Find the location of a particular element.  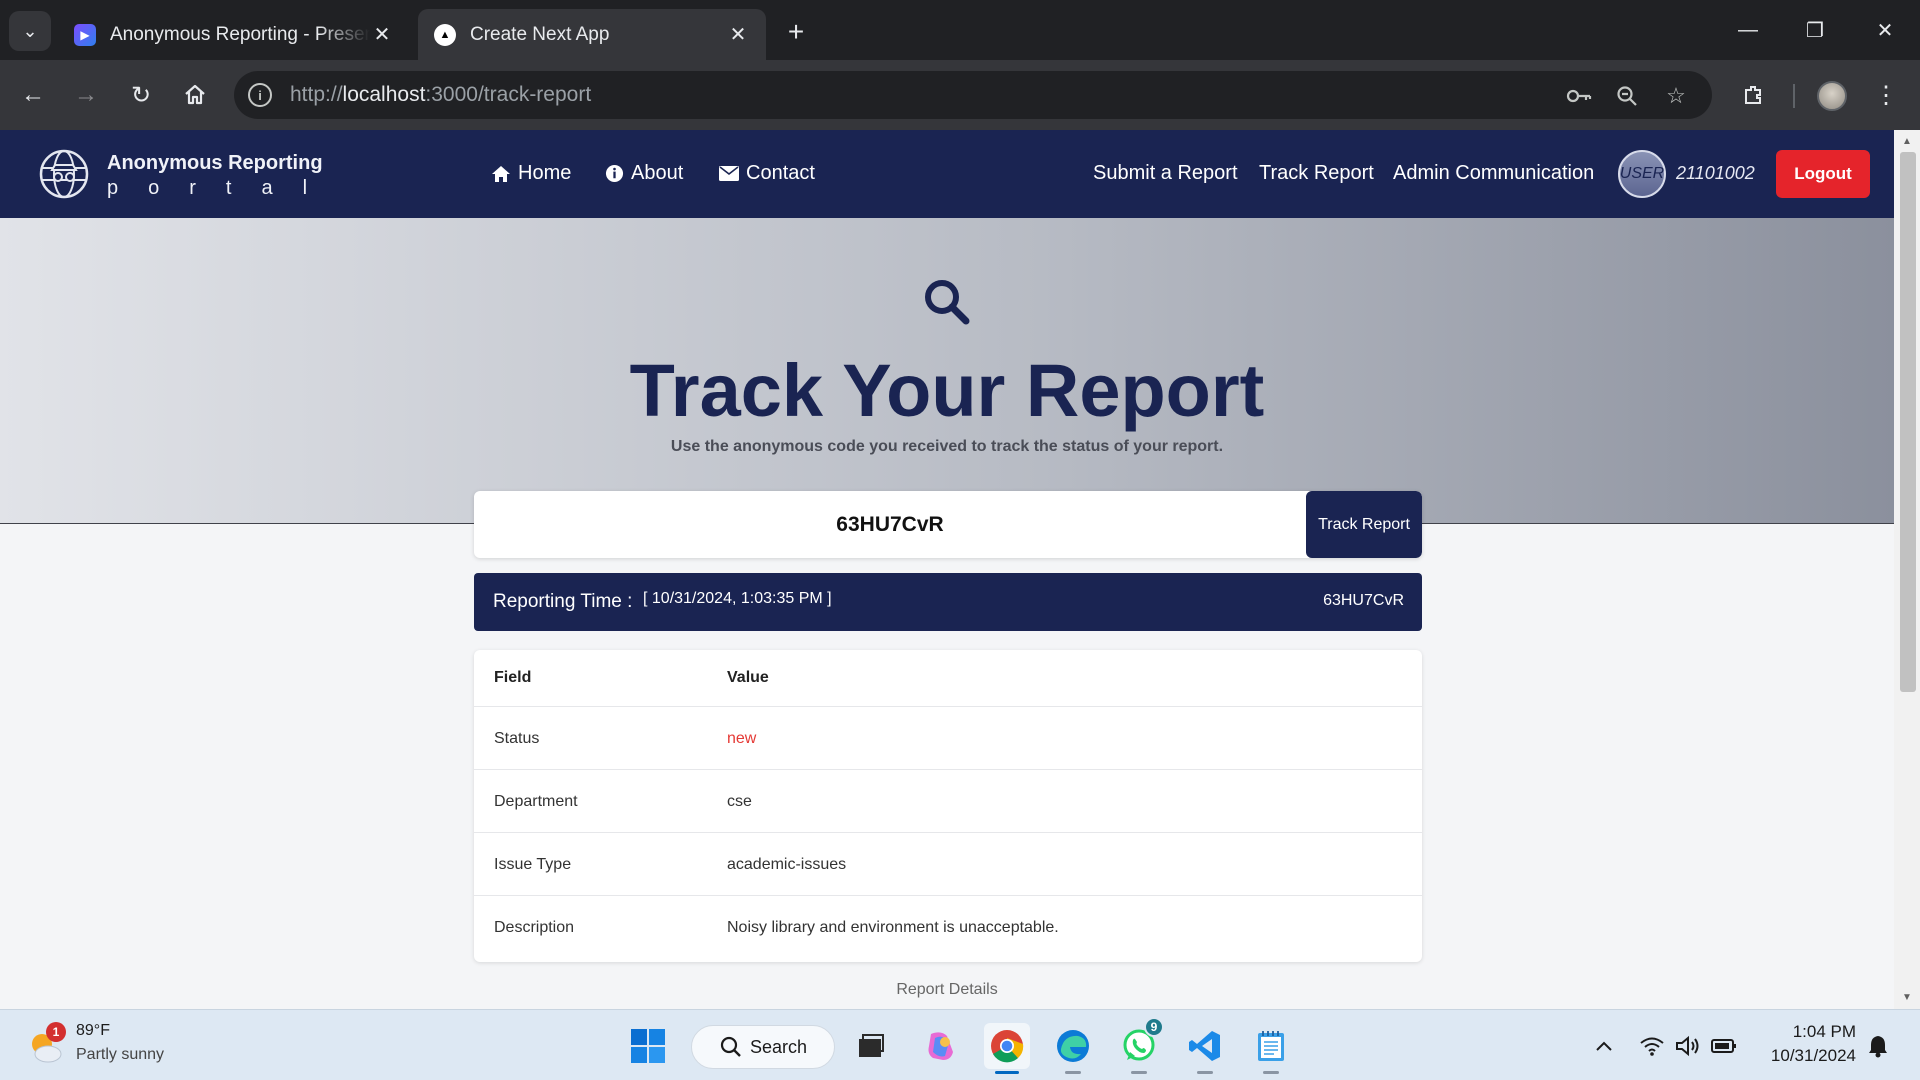

site-info-icon: i is located at coordinates (260, 95).